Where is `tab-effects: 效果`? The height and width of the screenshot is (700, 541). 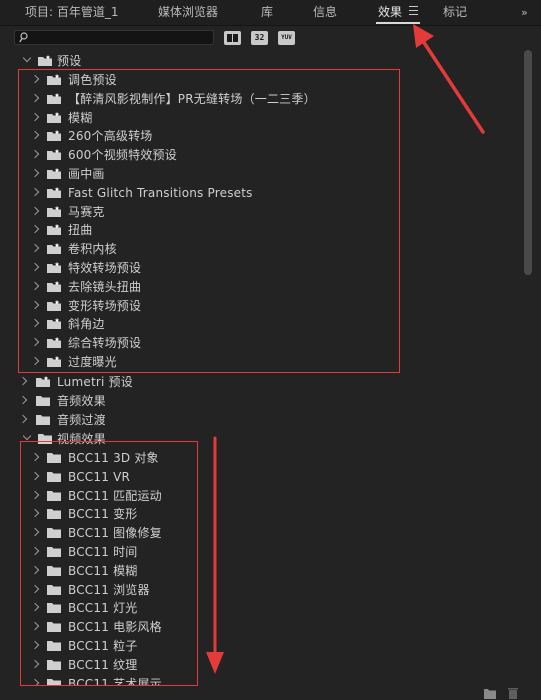
tab-effects: 效果 is located at coordinates (390, 12).